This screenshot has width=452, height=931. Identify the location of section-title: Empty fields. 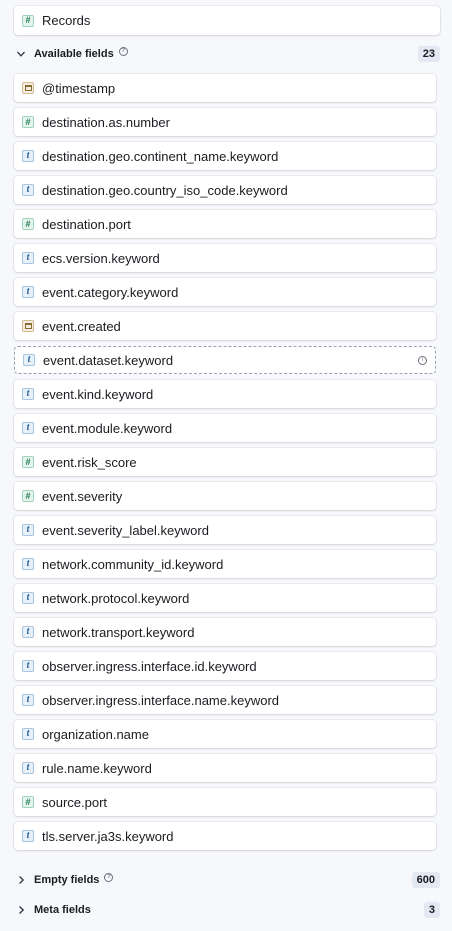
(67, 880).